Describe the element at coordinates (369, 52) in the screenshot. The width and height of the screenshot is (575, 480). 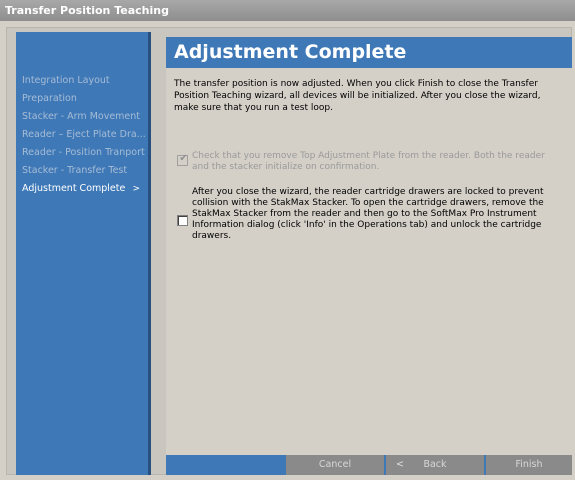
I see `page-title: Adjustment Complete` at that location.